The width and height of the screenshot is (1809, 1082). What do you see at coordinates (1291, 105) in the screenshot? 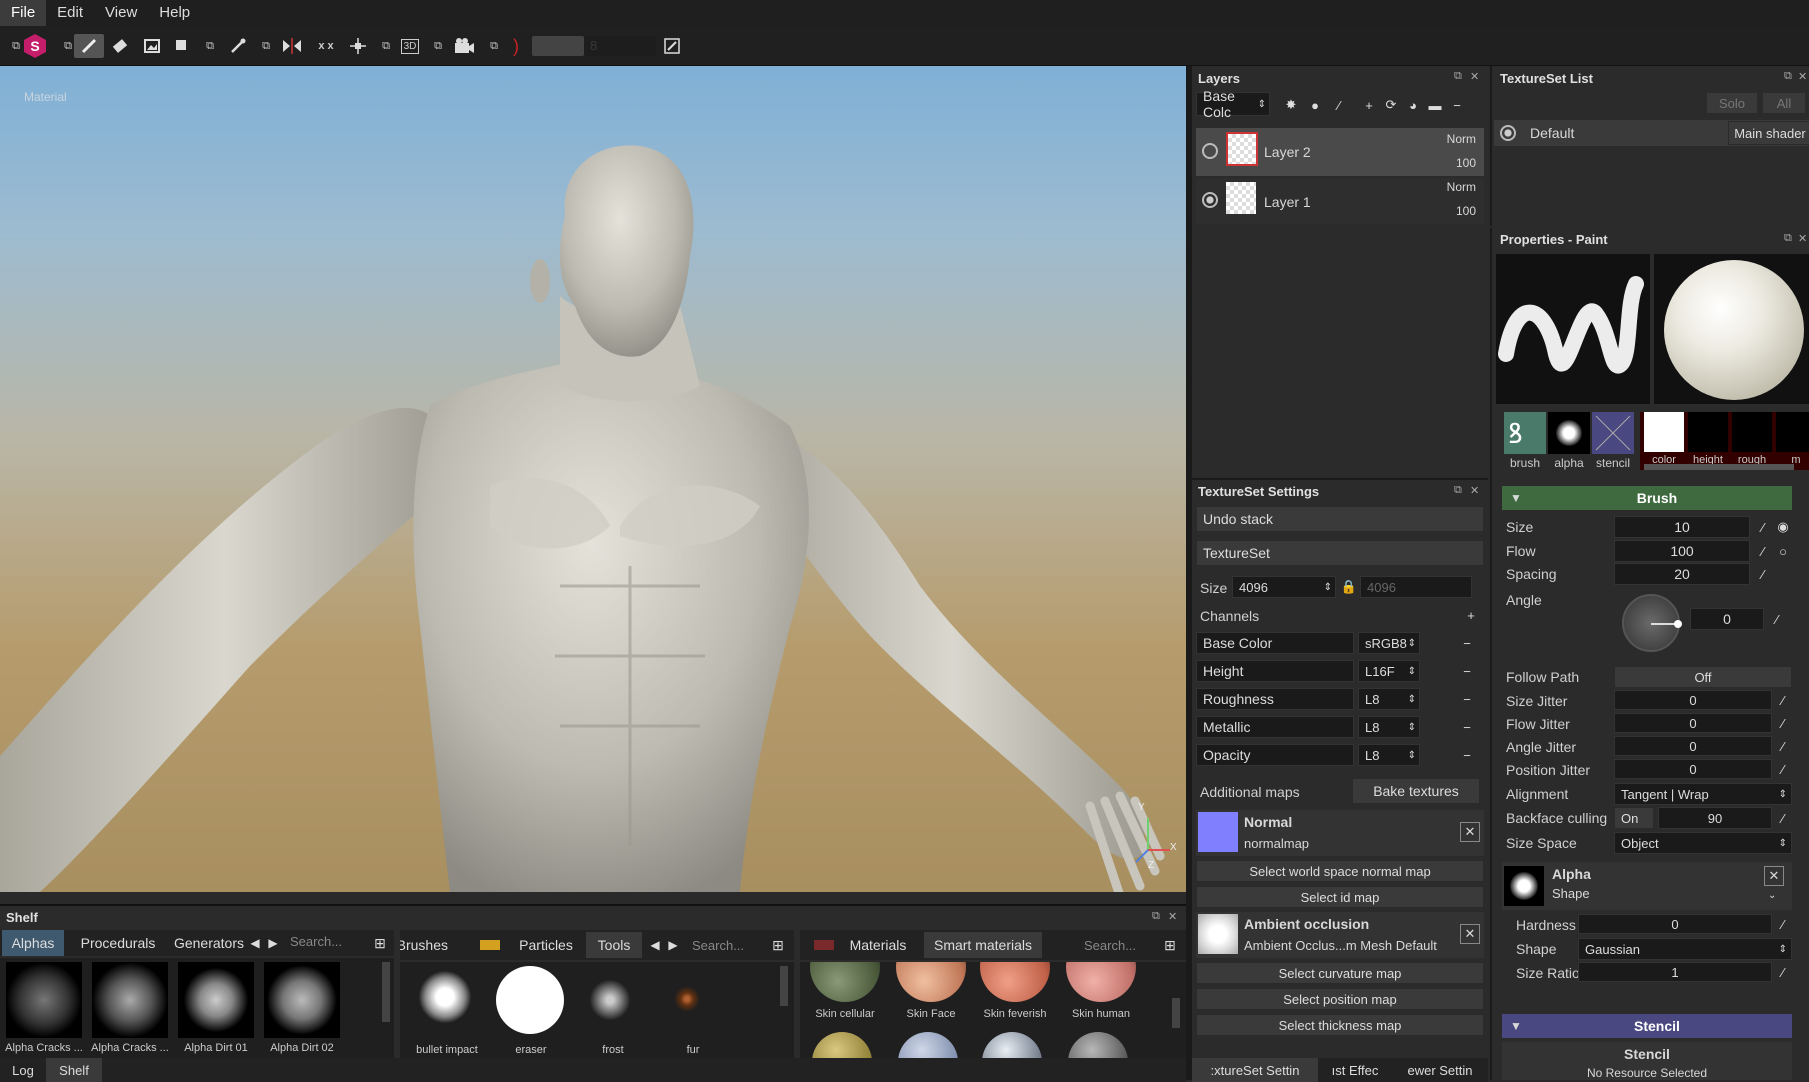
I see `mask-icon: ✸` at bounding box center [1291, 105].